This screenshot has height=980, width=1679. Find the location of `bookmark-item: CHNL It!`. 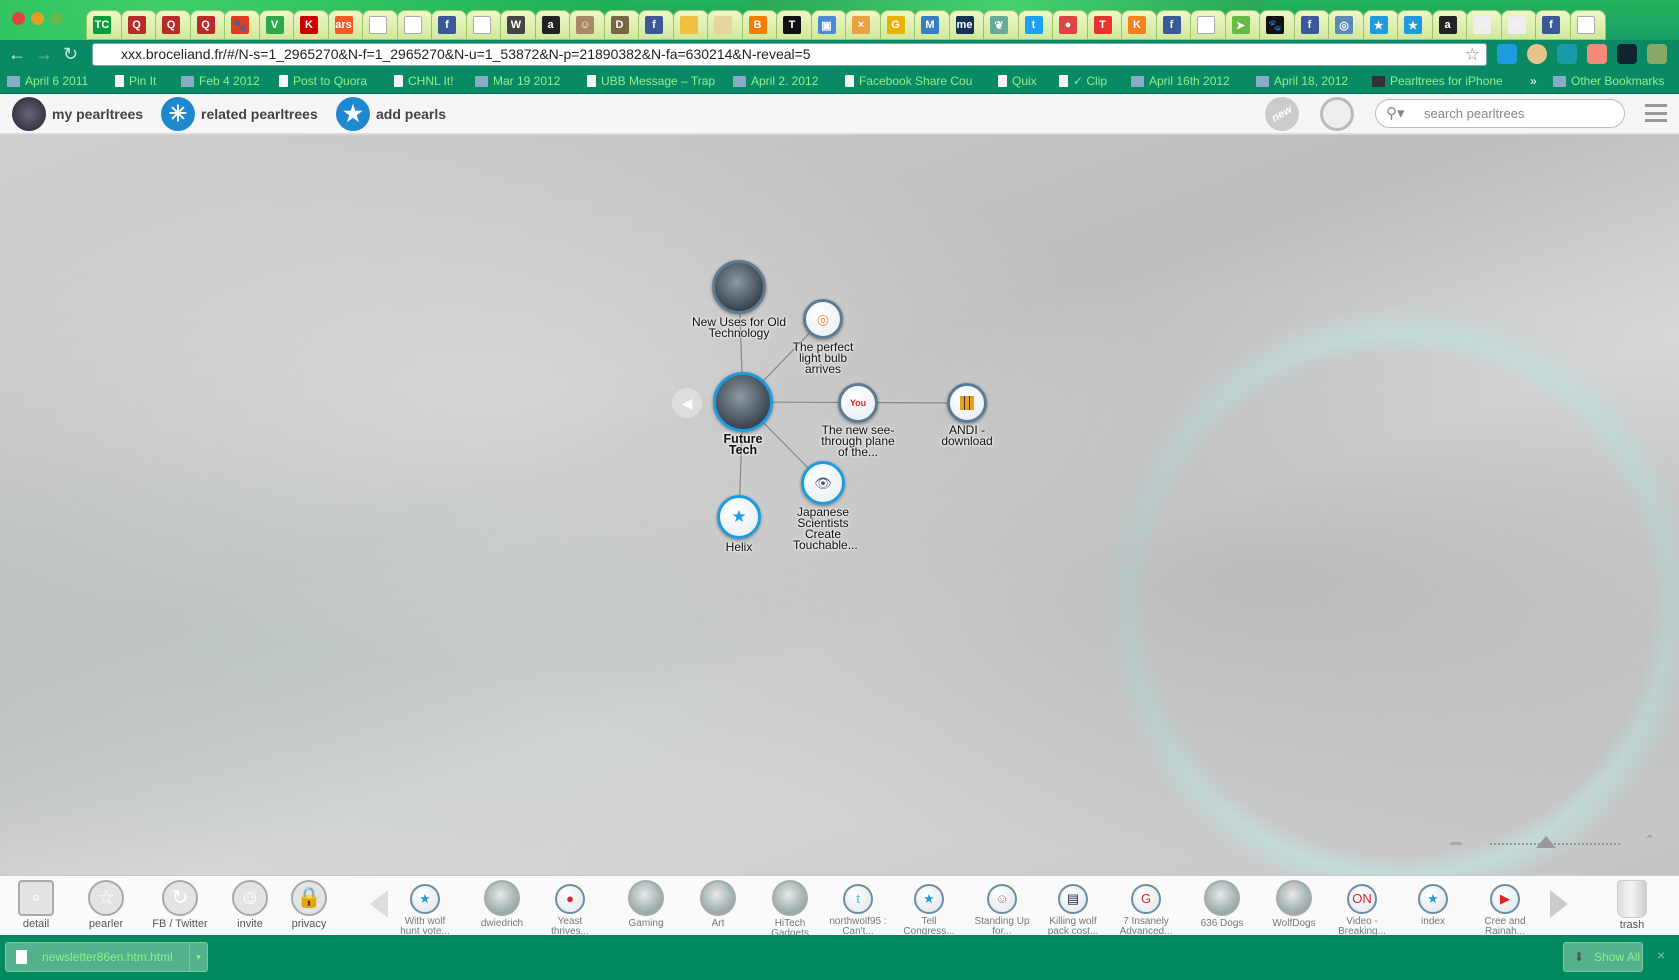

bookmark-item: CHNL It! is located at coordinates (424, 81).